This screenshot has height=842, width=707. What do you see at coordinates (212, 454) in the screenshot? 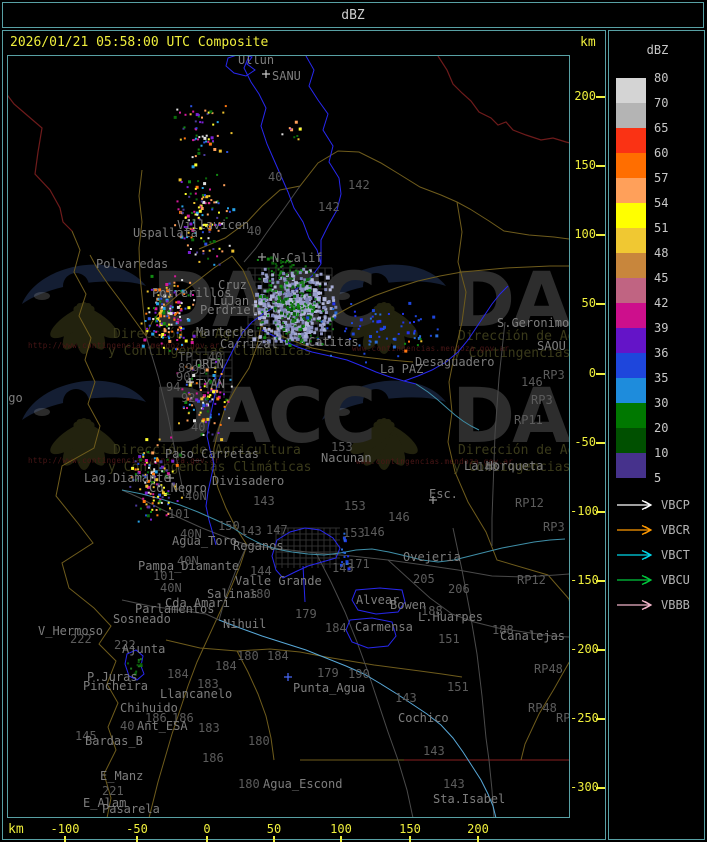
I see `place-label: Paso_Carretas` at bounding box center [212, 454].